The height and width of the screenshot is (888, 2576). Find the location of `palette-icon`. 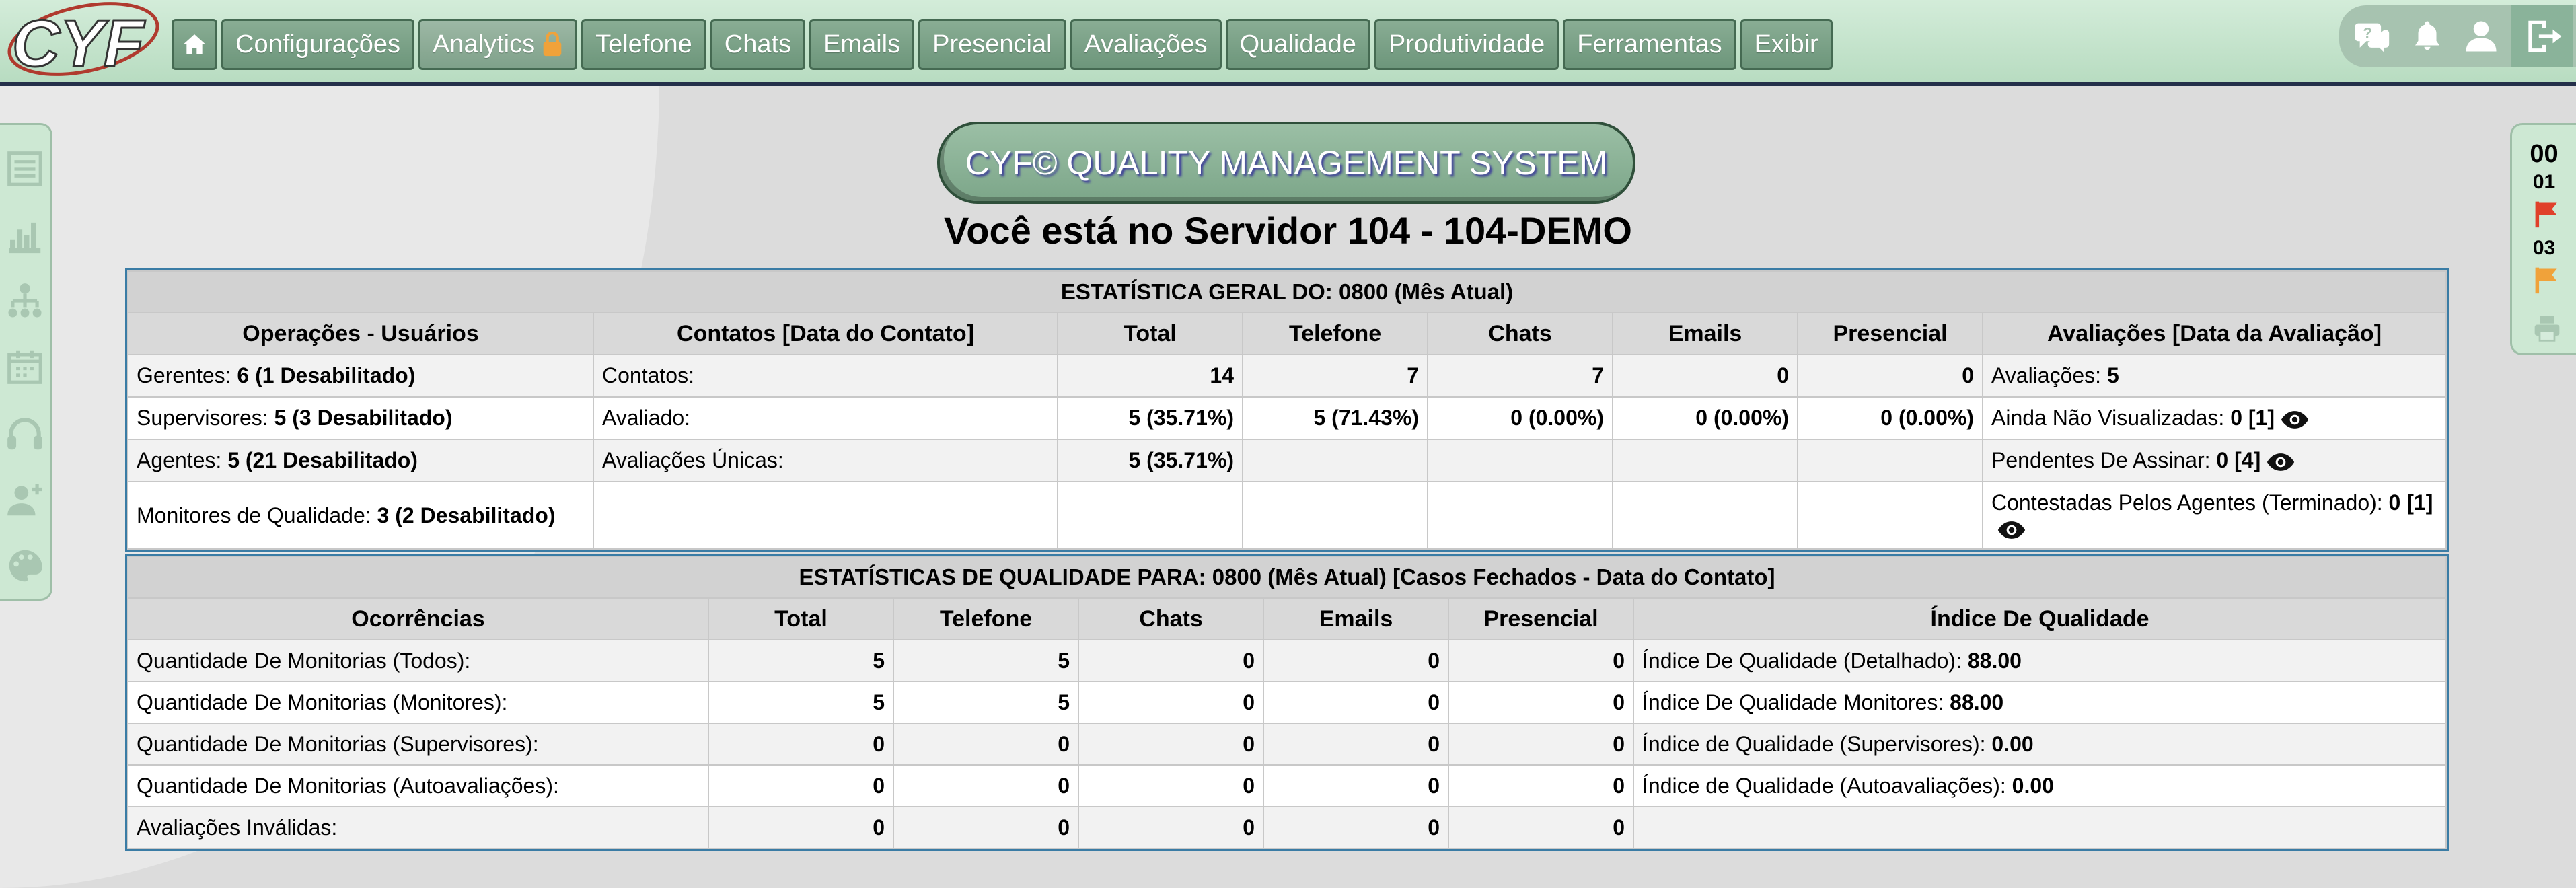

palette-icon is located at coordinates (25, 566).